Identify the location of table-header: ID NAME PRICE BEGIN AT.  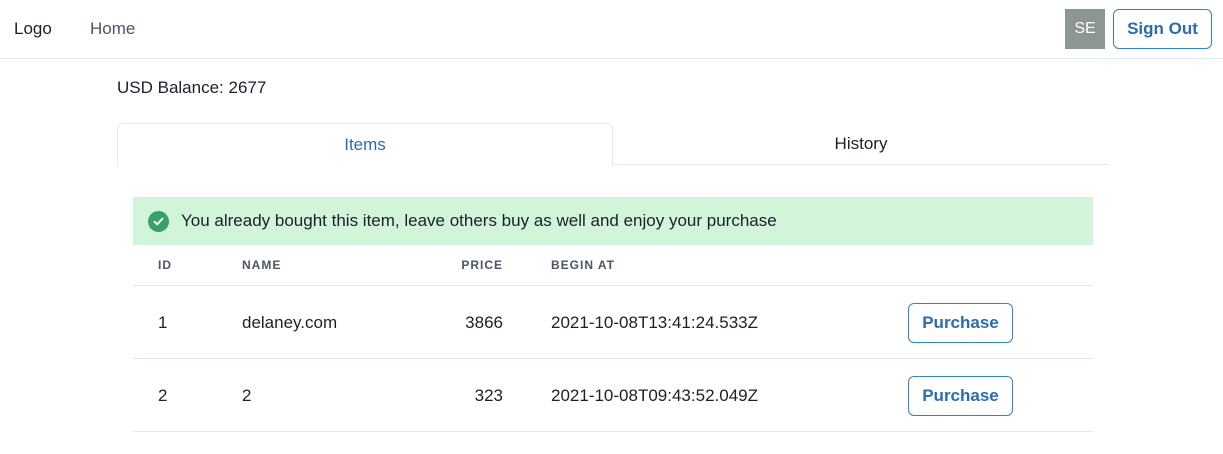
(613, 265).